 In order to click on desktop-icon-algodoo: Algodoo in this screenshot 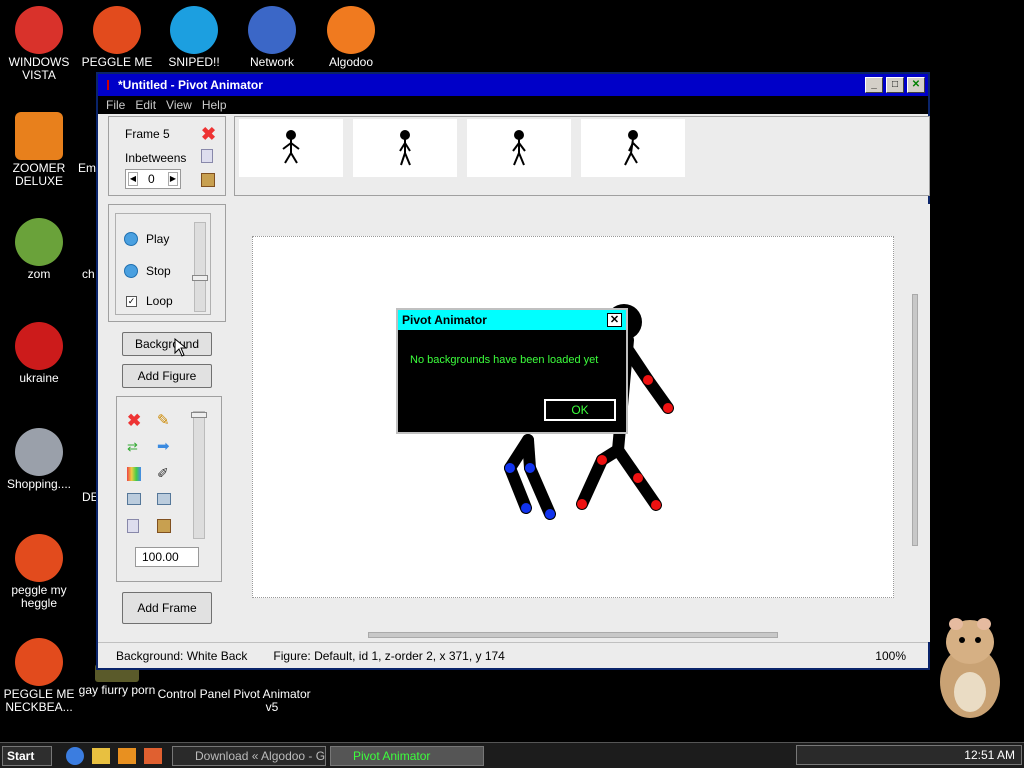, I will do `click(351, 37)`.